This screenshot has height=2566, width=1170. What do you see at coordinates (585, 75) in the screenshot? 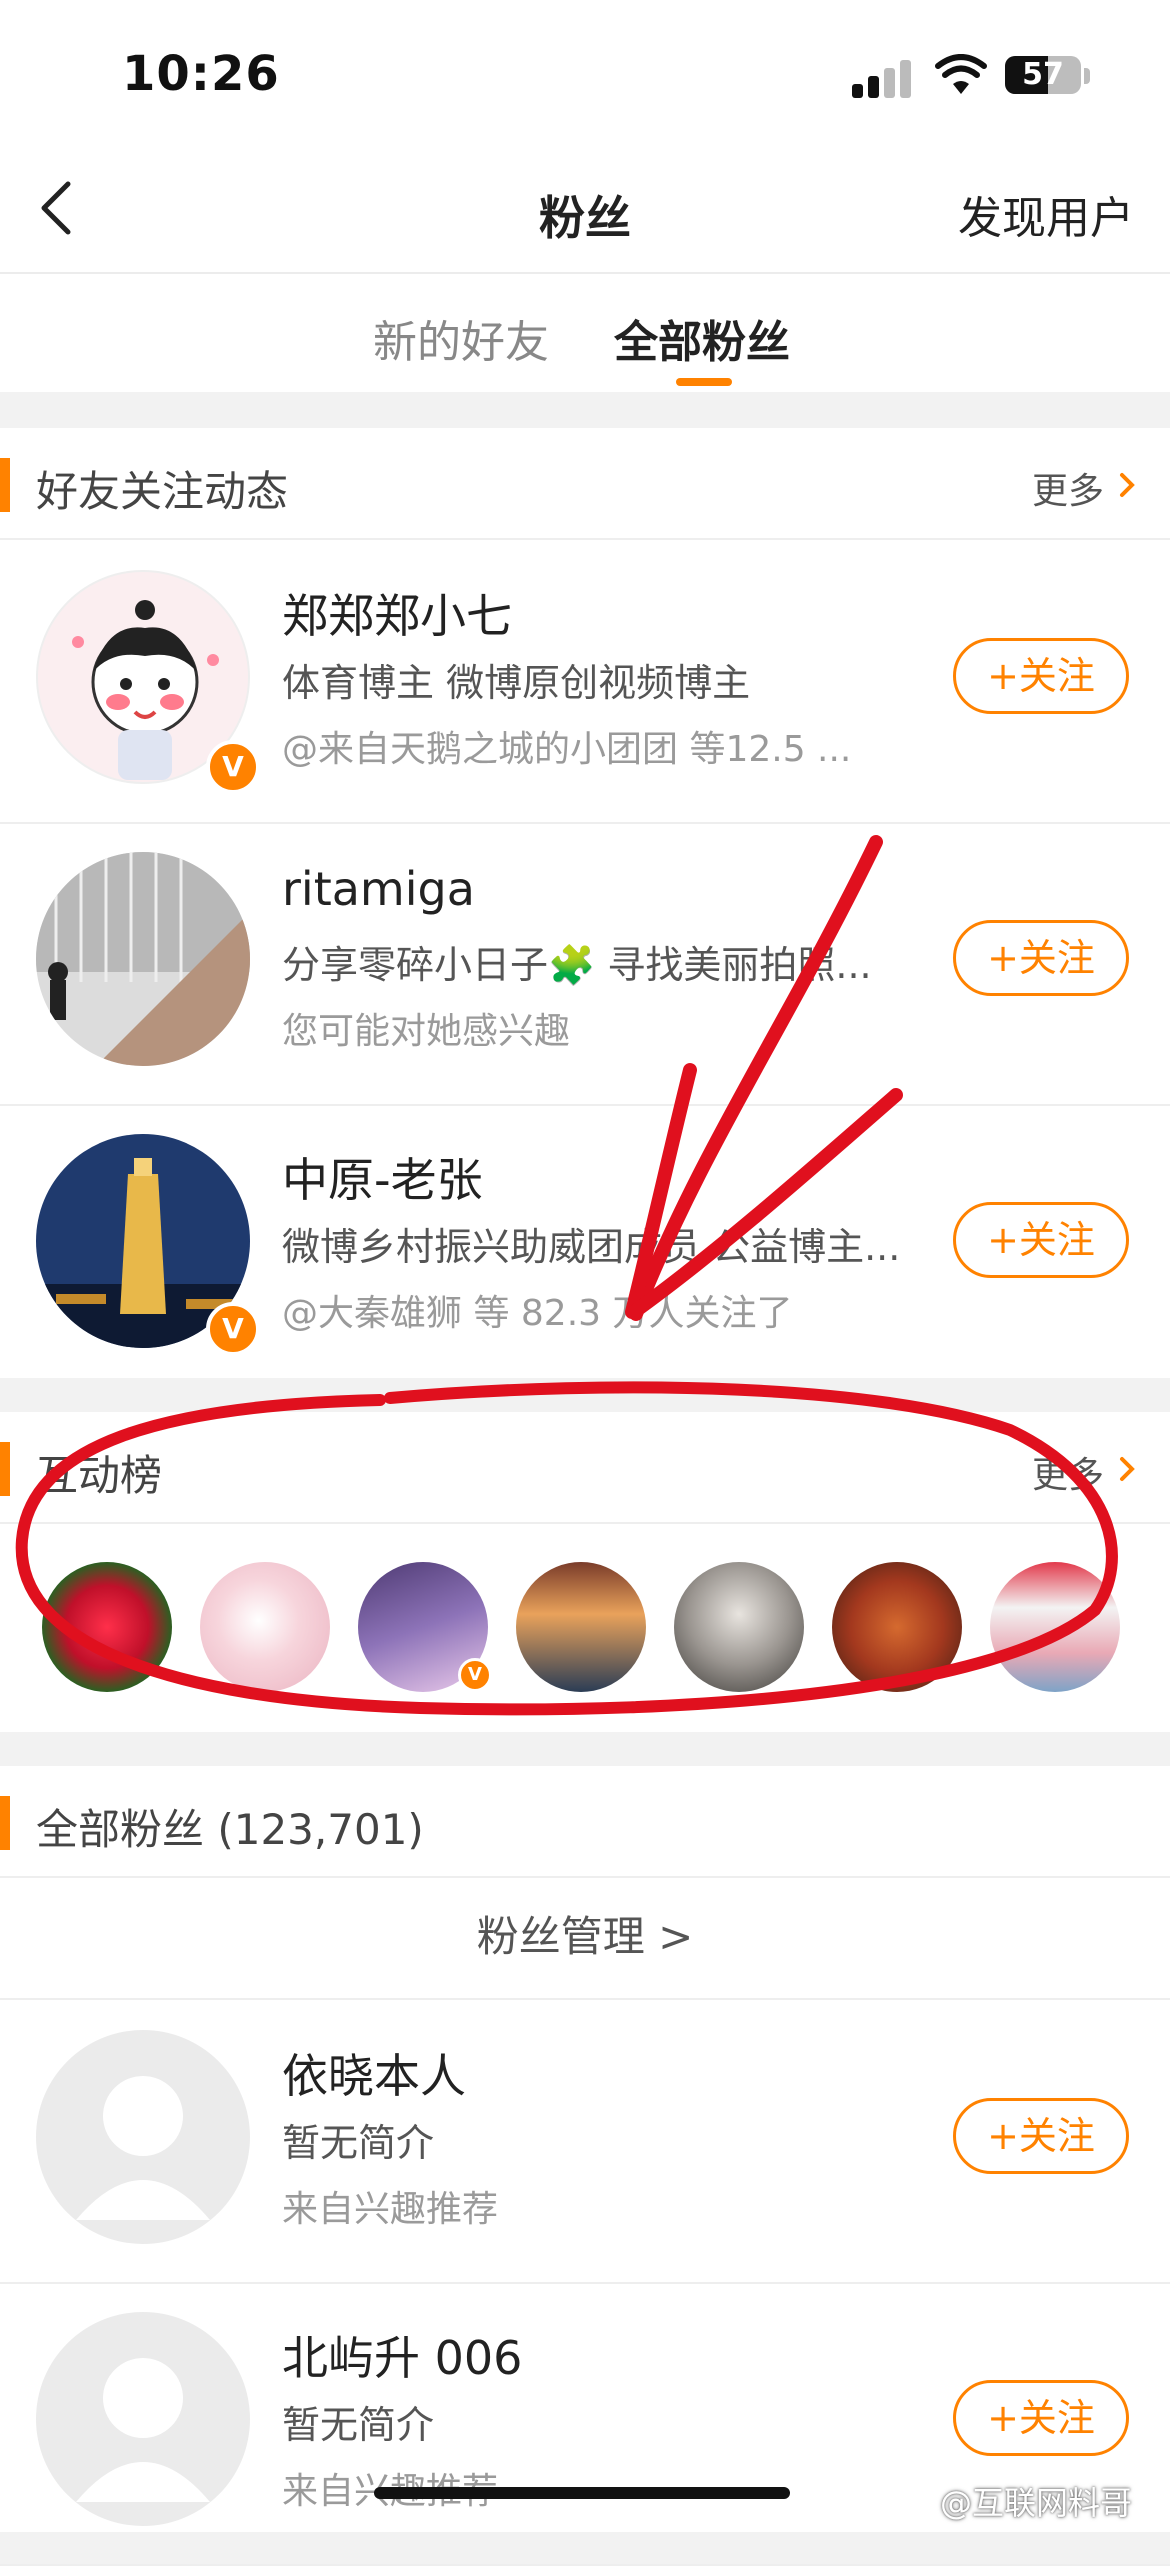
I see `status-bar: 10:26 57` at bounding box center [585, 75].